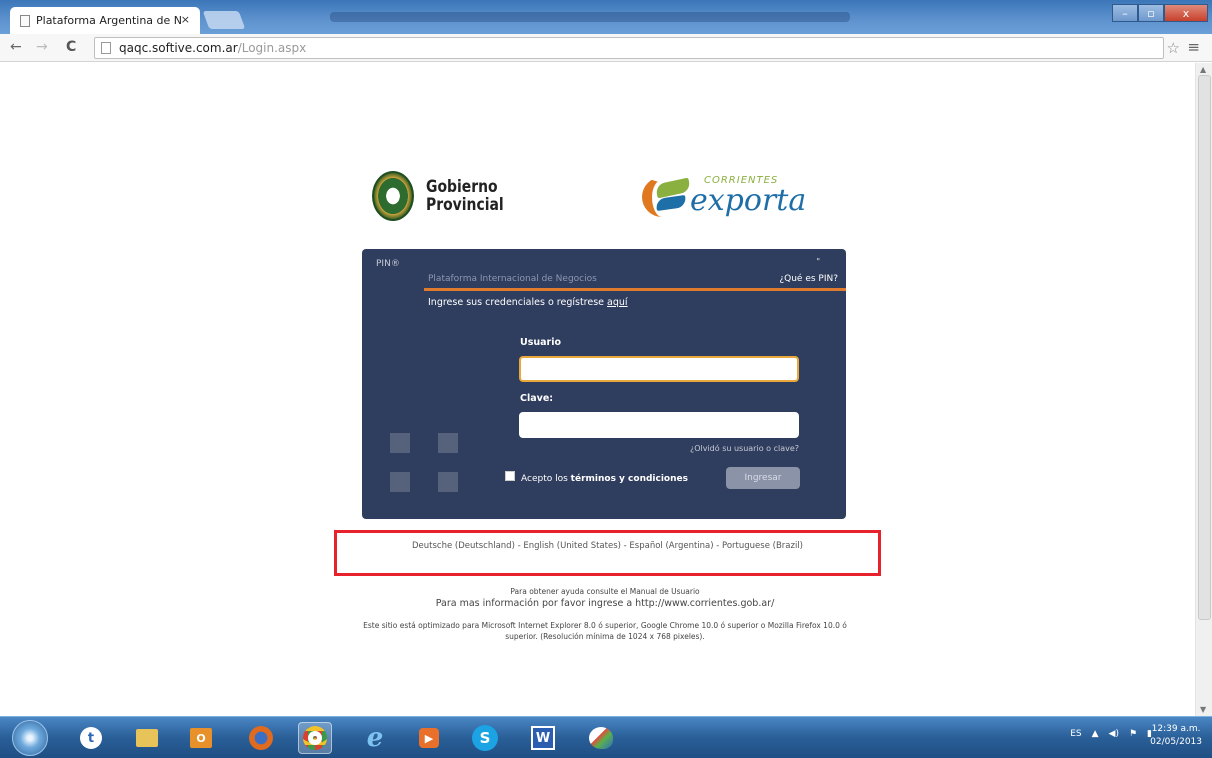  I want to click on password-label: Clave:, so click(537, 398).